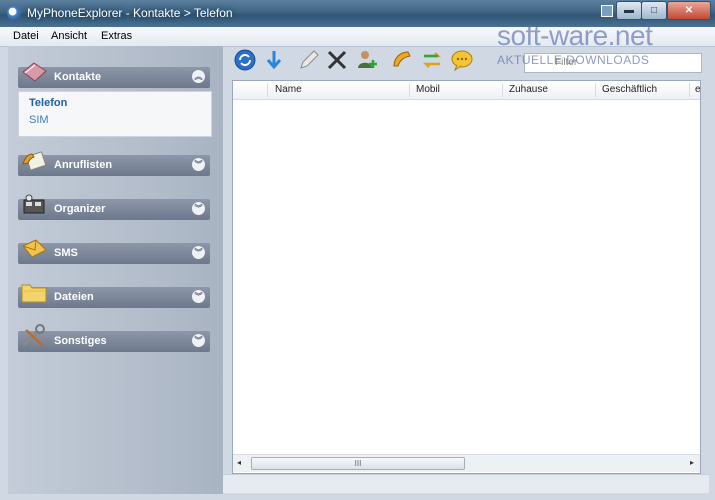 The width and height of the screenshot is (715, 500). Describe the element at coordinates (698, 89) in the screenshot. I see `column-email: e` at that location.